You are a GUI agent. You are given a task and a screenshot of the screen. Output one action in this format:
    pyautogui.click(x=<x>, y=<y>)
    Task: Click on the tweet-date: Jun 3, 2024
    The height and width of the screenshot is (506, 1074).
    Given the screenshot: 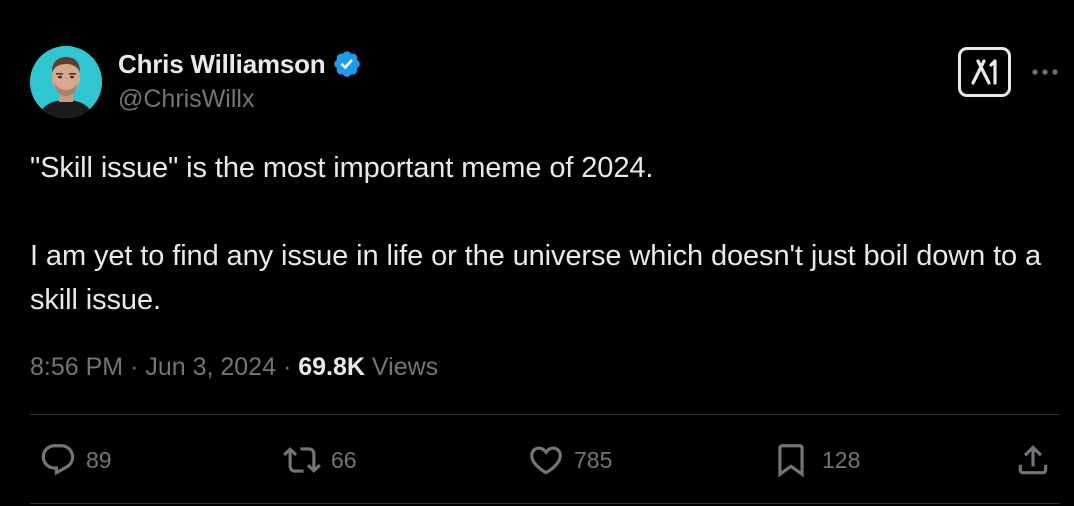 What is the action you would take?
    pyautogui.click(x=210, y=367)
    